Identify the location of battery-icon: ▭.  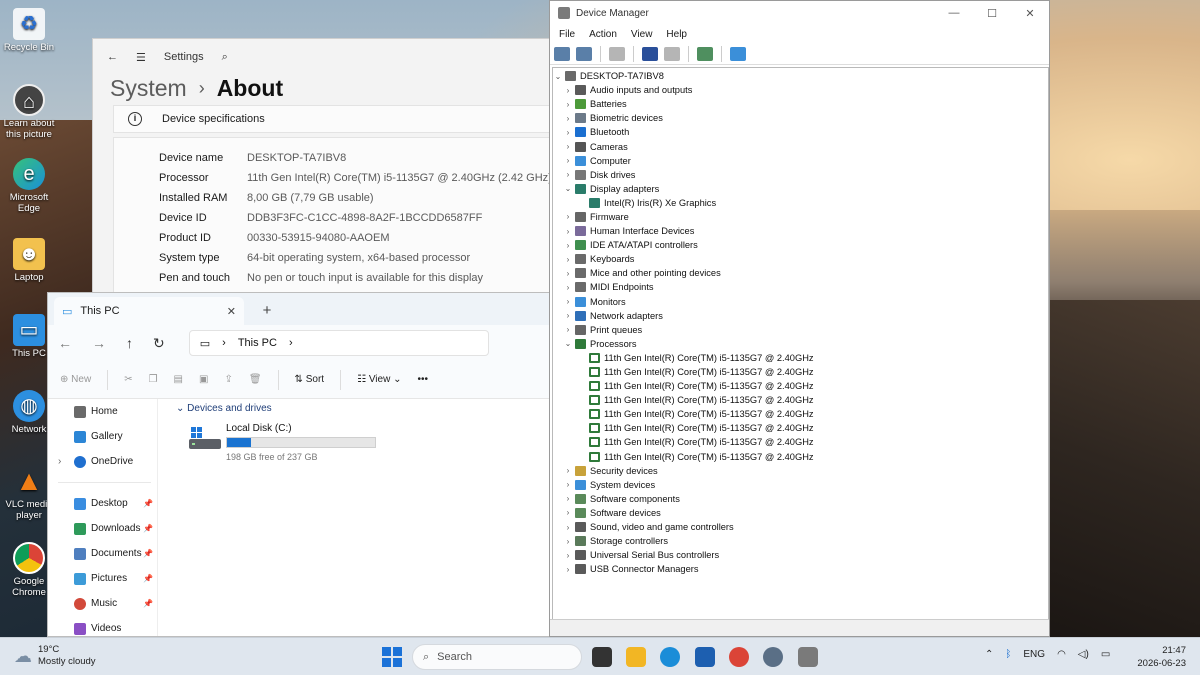
(1105, 654).